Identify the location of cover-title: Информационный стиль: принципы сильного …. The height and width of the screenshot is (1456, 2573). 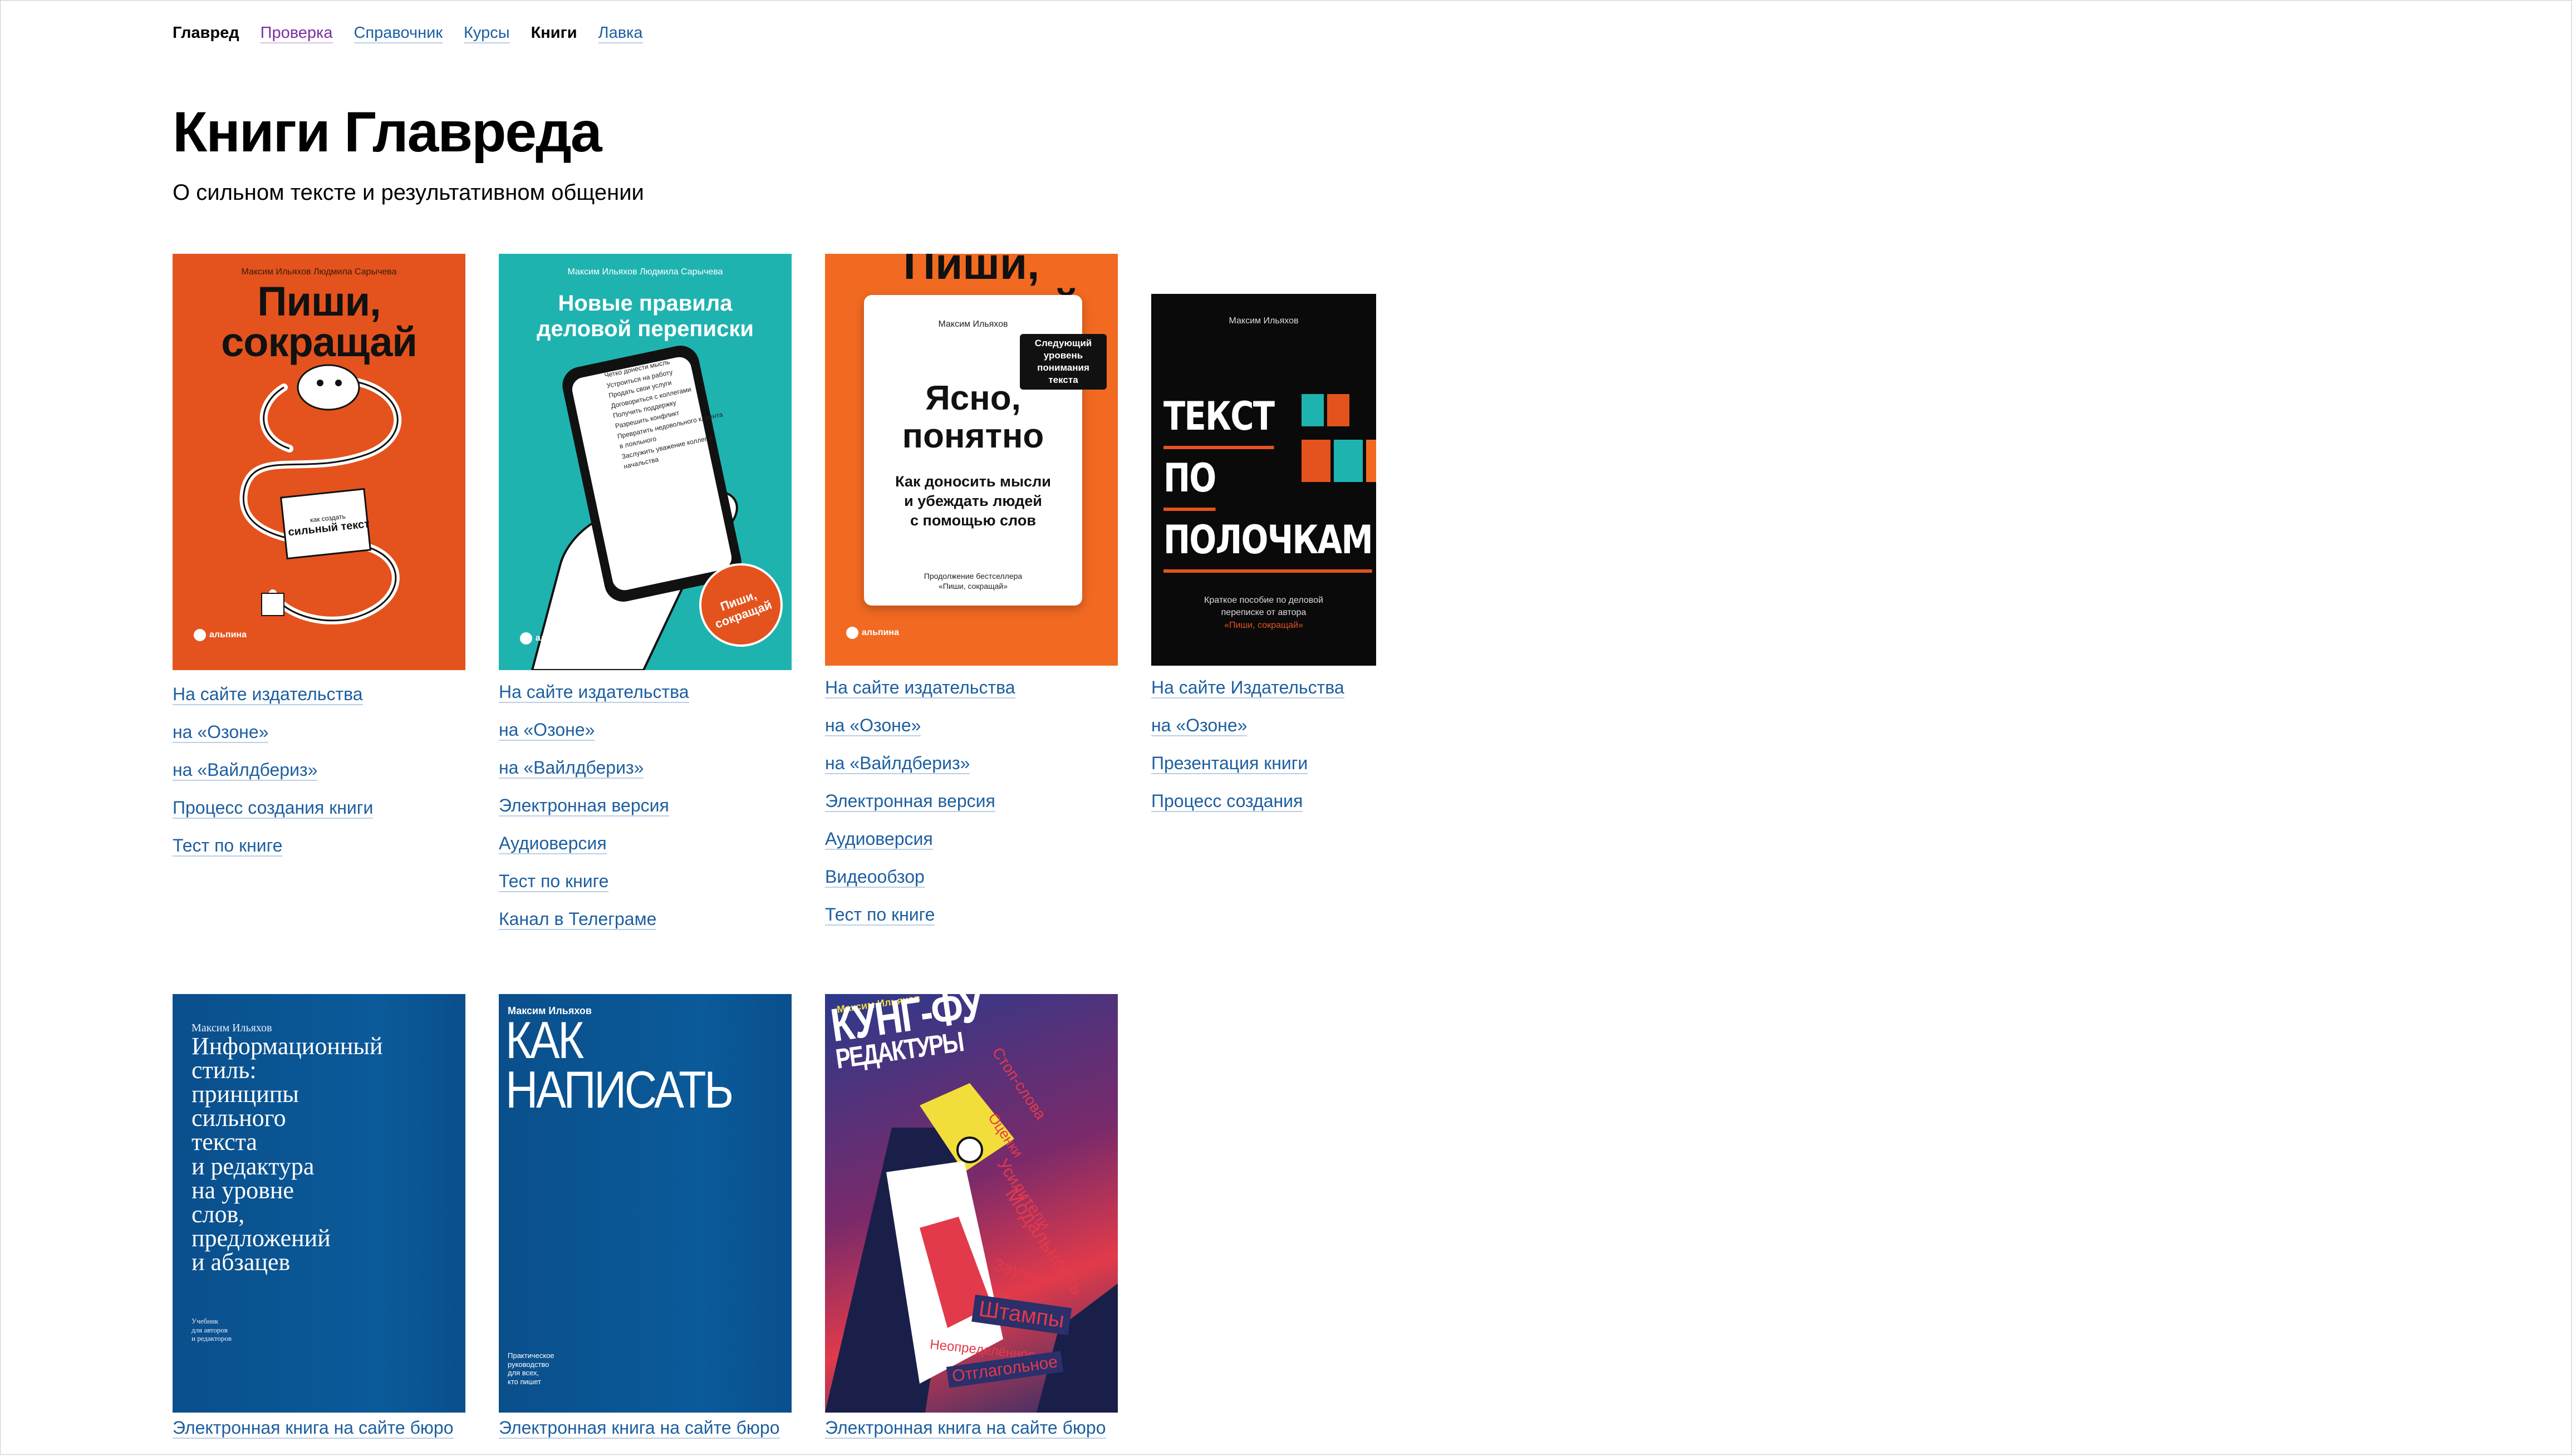
(287, 1154).